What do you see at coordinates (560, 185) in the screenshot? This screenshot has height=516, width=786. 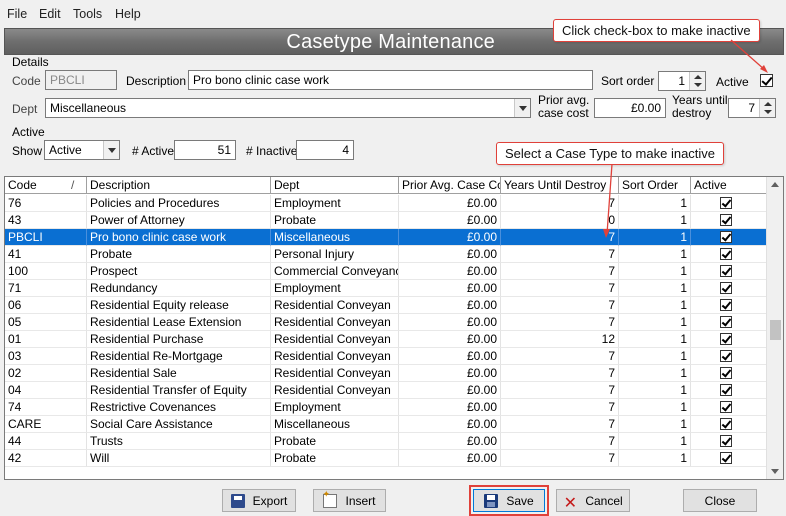 I see `column-header-years: Years Until Destroy` at bounding box center [560, 185].